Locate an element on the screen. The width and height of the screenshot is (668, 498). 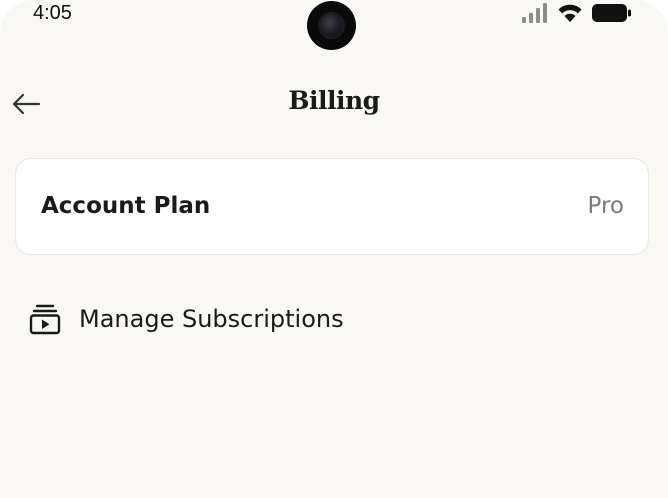
account-plan-label: Account Plan is located at coordinates (126, 206).